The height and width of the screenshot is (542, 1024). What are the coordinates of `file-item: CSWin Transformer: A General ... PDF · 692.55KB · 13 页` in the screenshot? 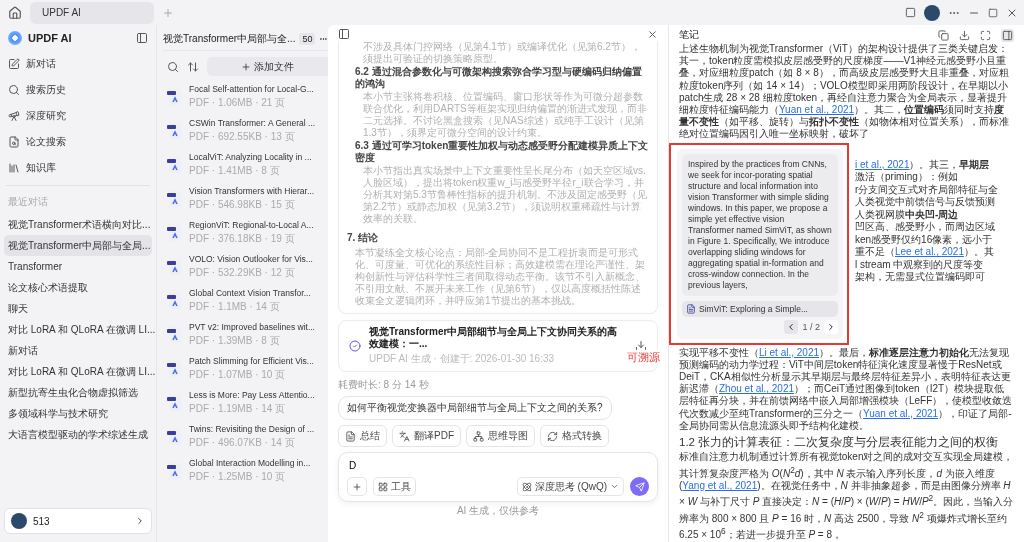 It's located at (245, 131).